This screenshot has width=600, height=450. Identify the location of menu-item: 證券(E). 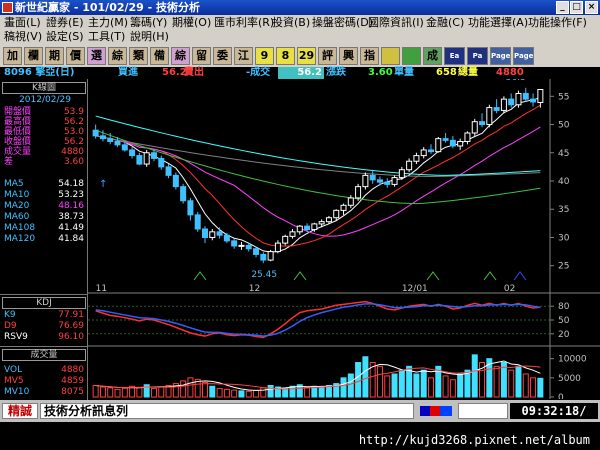
(65, 23).